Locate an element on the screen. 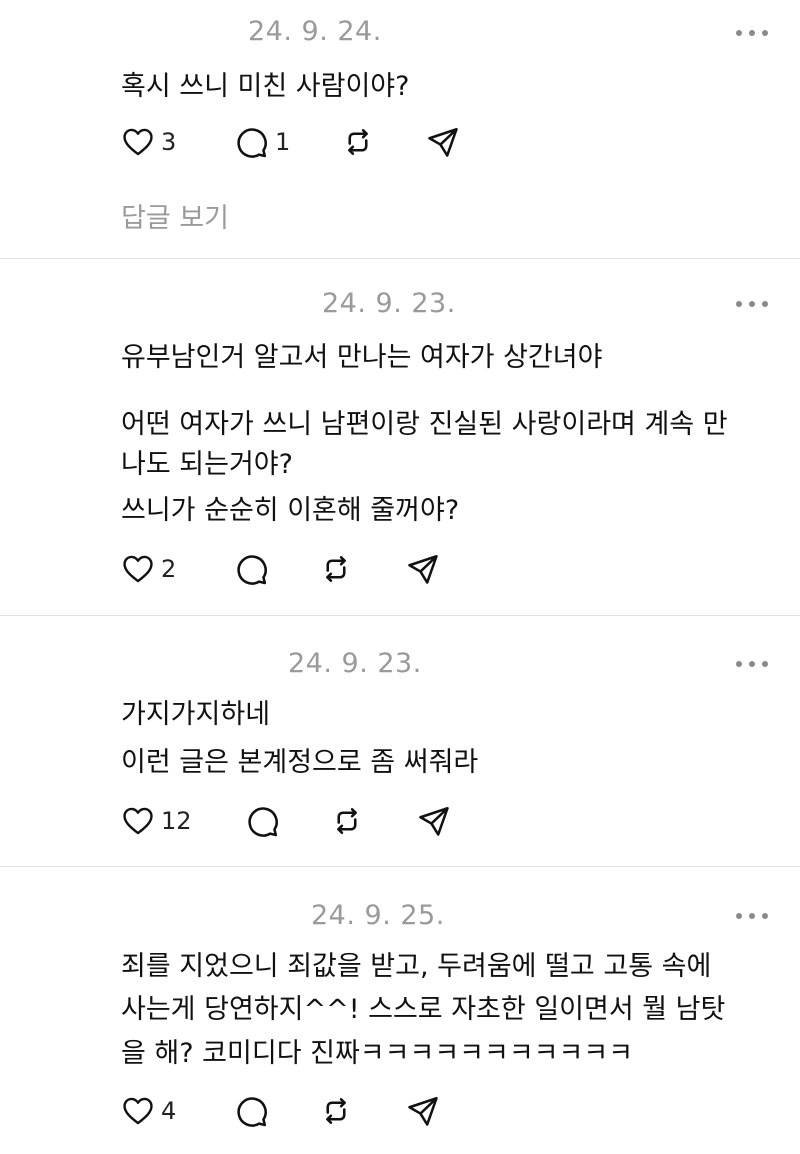 Image resolution: width=800 pixels, height=1154 pixels. comment-button: 1 is located at coordinates (261, 142).